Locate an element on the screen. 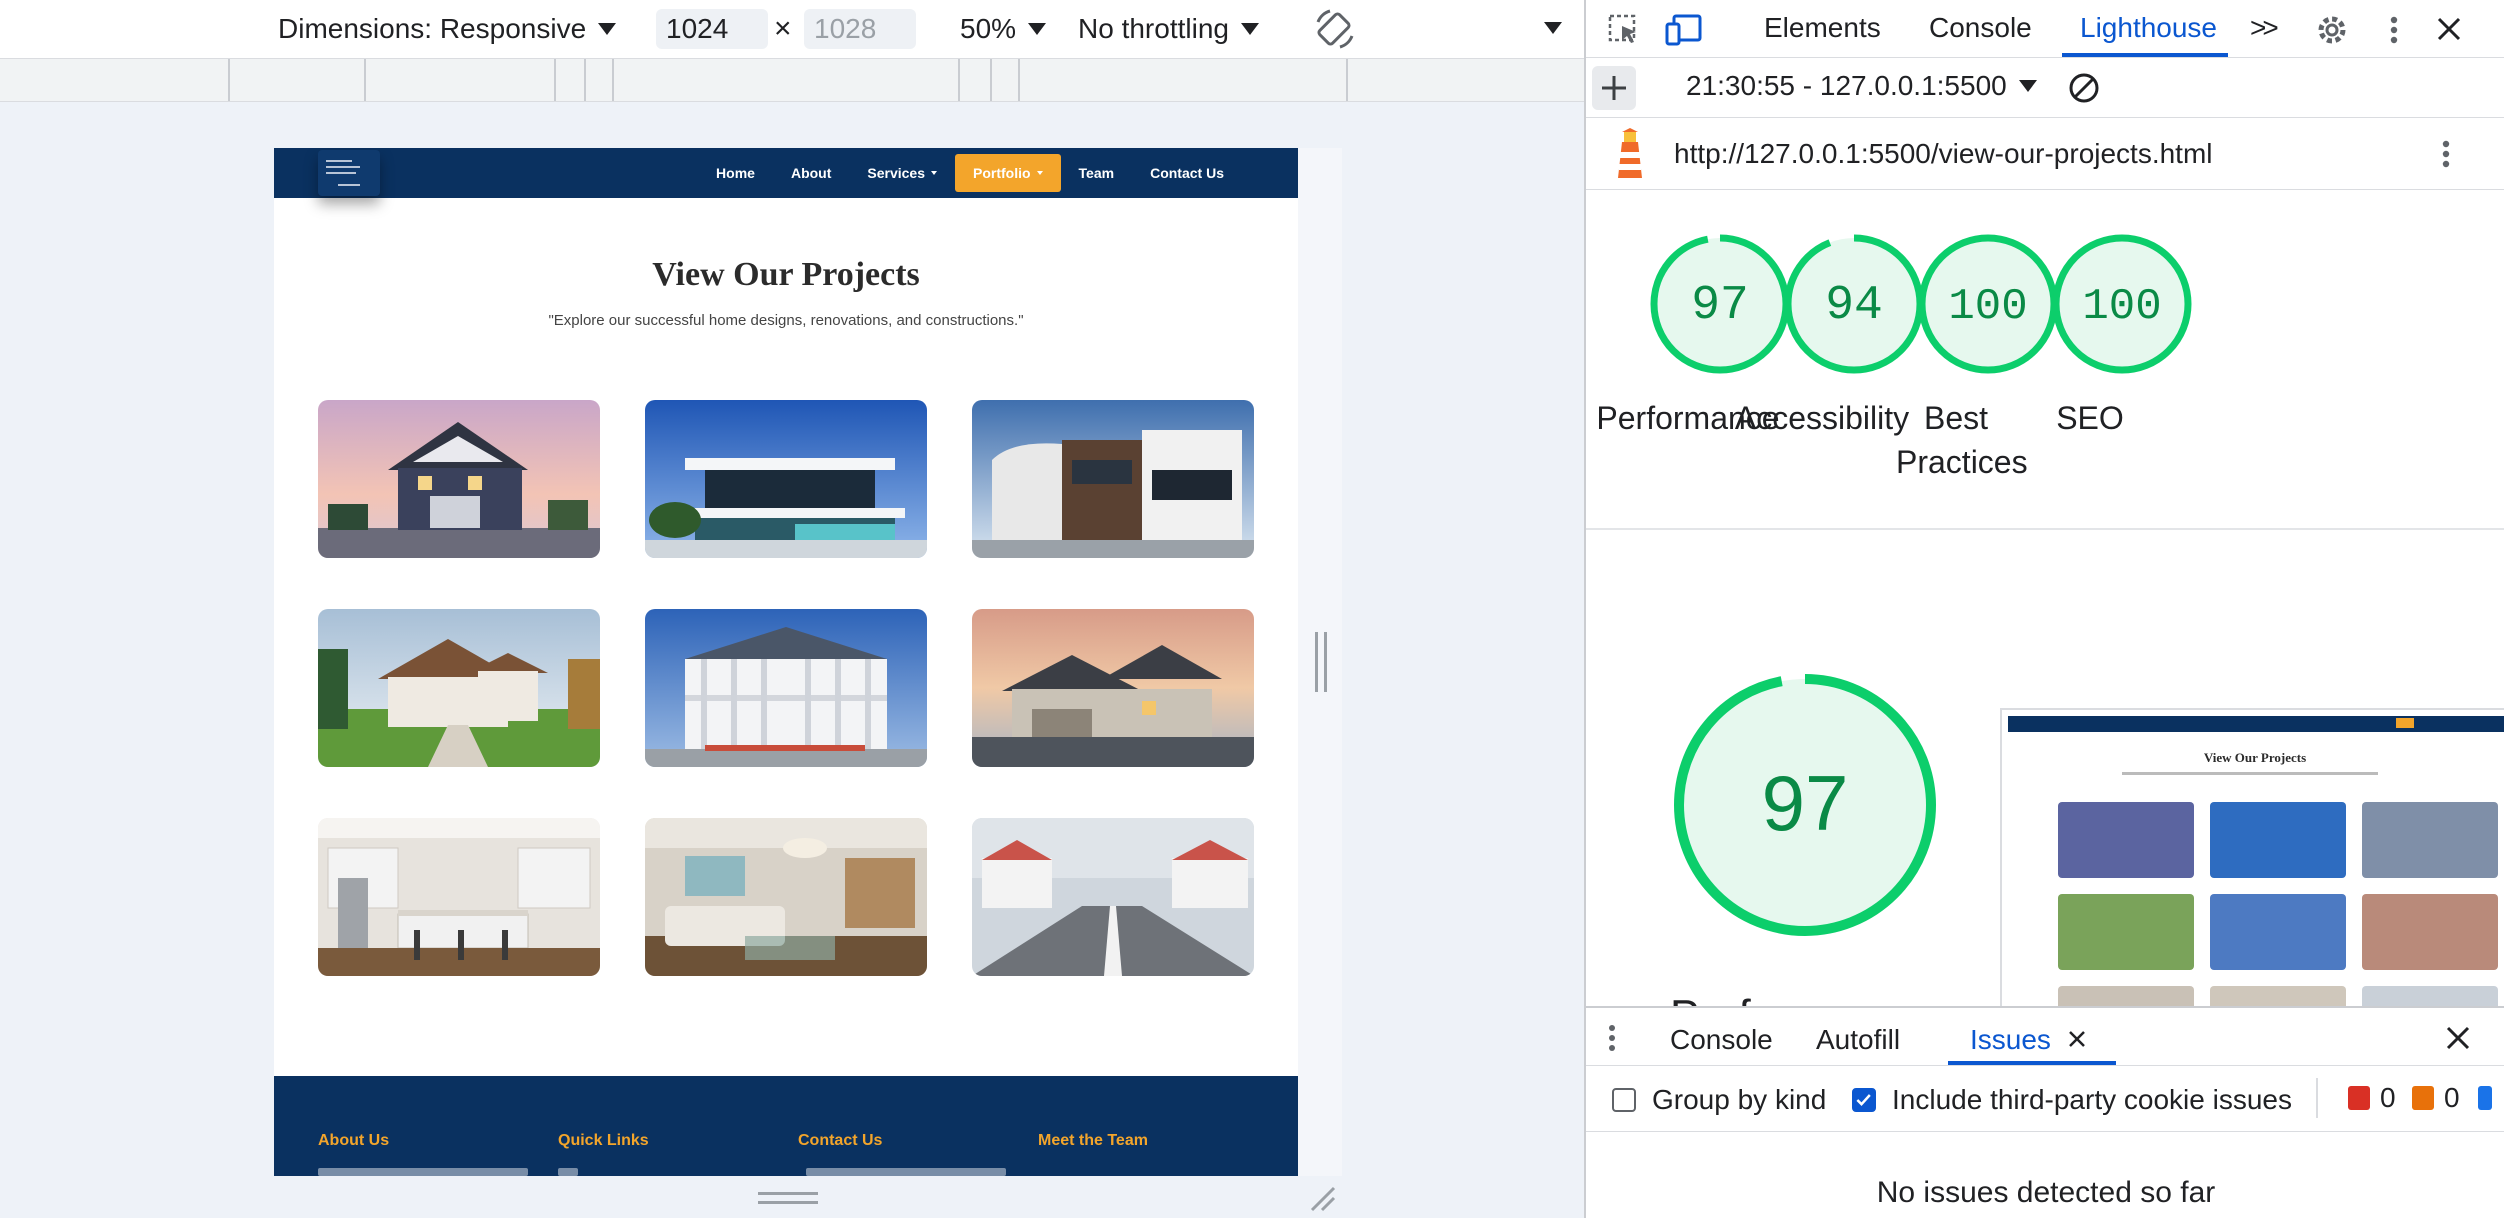 The image size is (2504, 1218). report-selector: 21:30:55 - 127.0.0.1:5500 is located at coordinates (1861, 86).